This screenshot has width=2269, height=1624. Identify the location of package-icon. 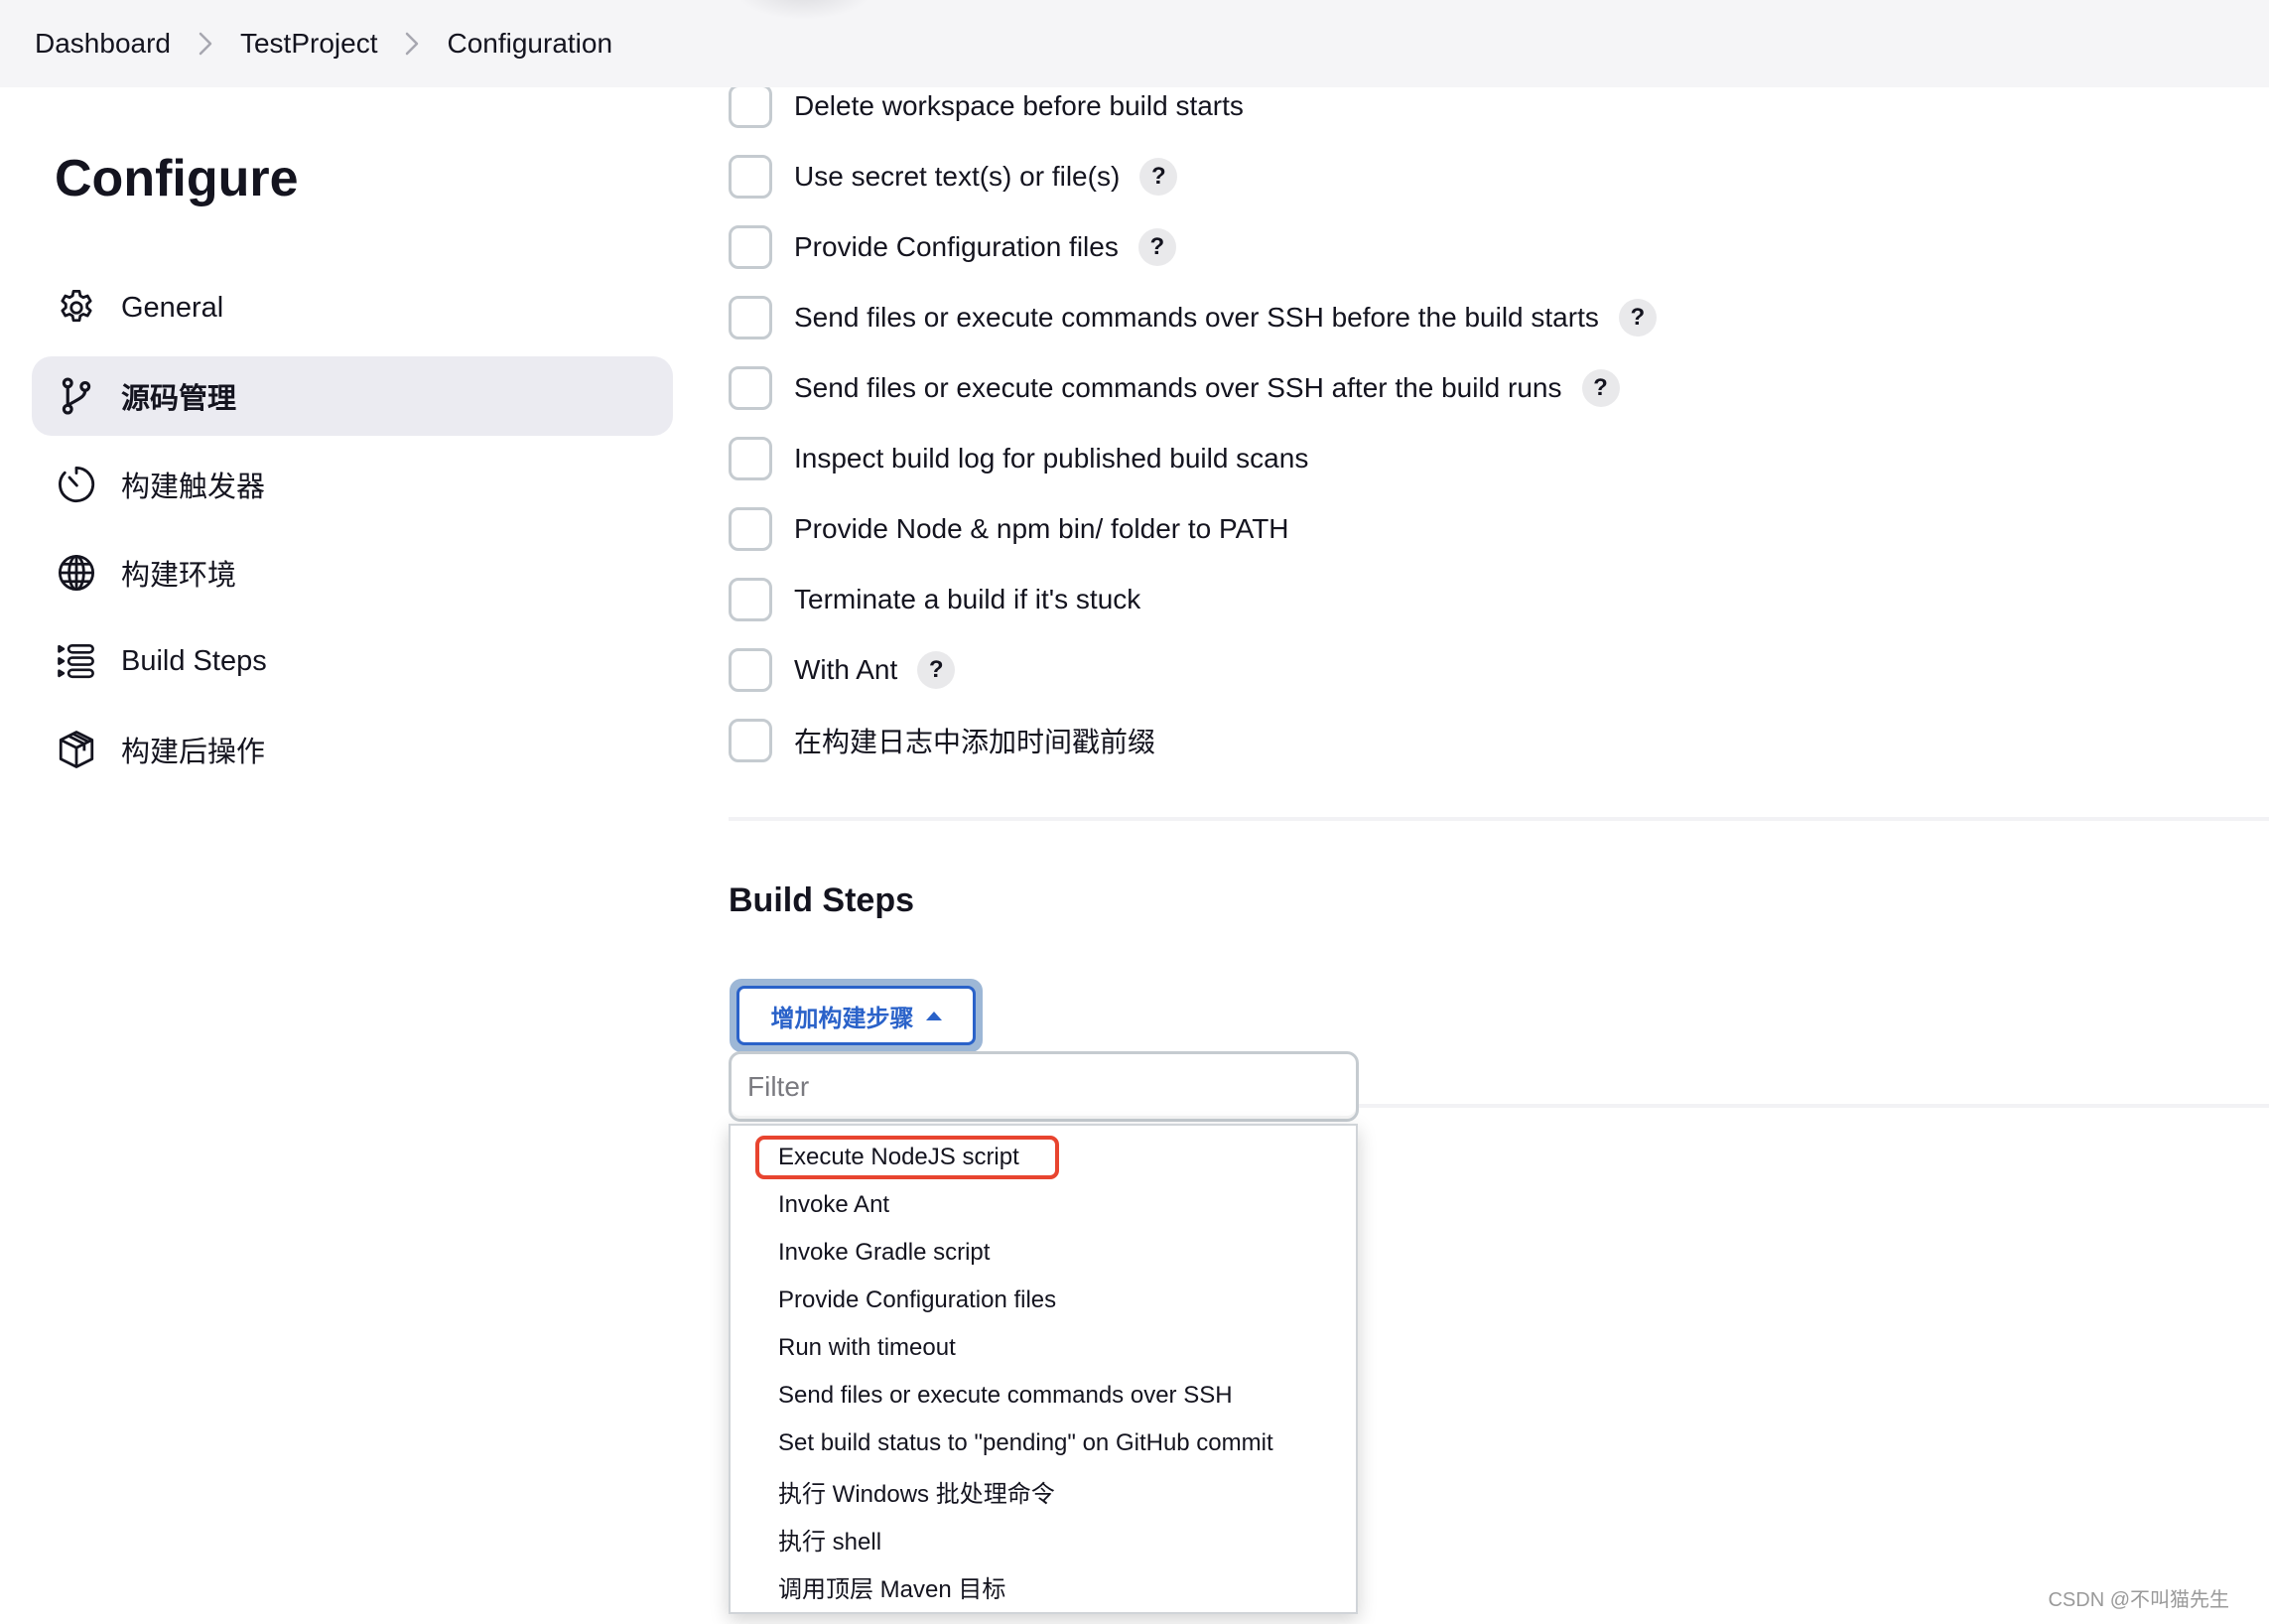
(76, 749).